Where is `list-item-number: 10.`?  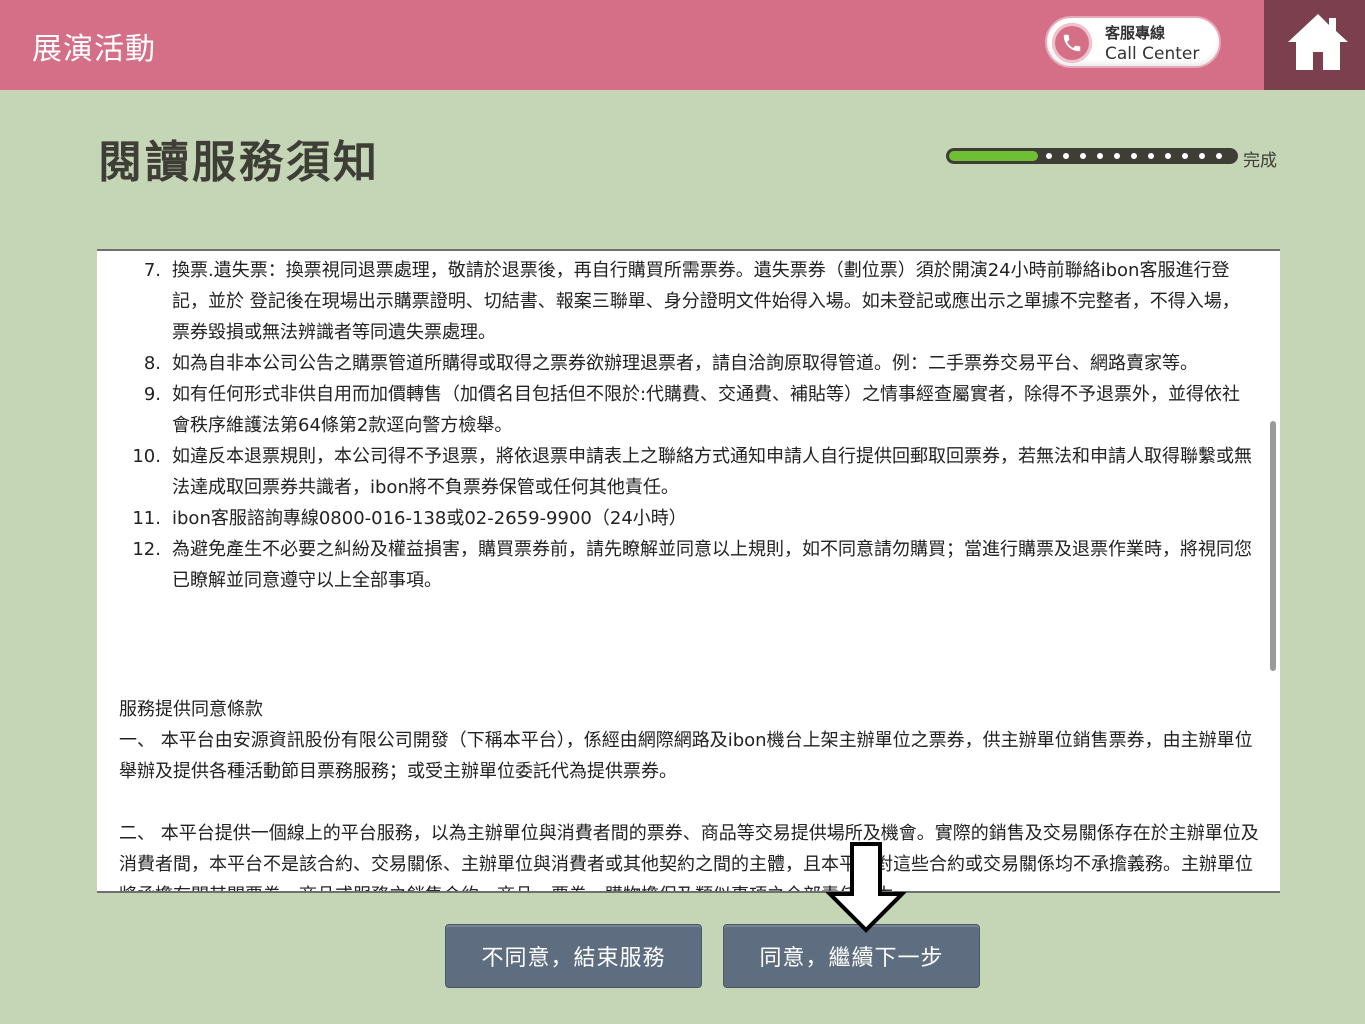
list-item-number: 10. is located at coordinates (146, 456).